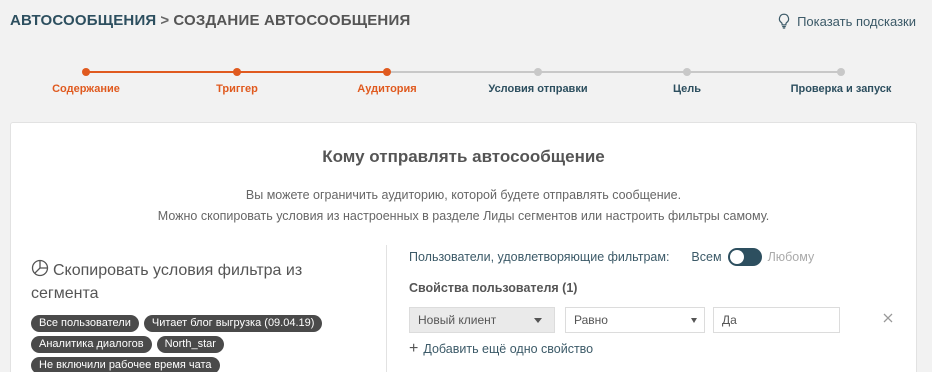  Describe the element at coordinates (635, 320) in the screenshot. I see `operator-select: Равно` at that location.